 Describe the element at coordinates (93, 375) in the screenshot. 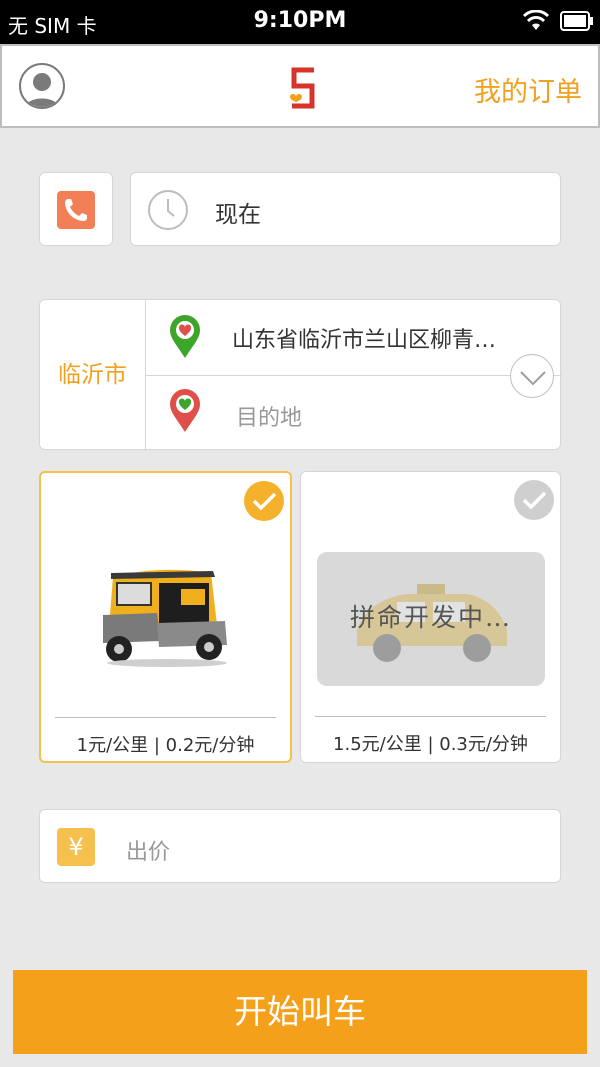

I see `city-selector: 临沂市` at that location.